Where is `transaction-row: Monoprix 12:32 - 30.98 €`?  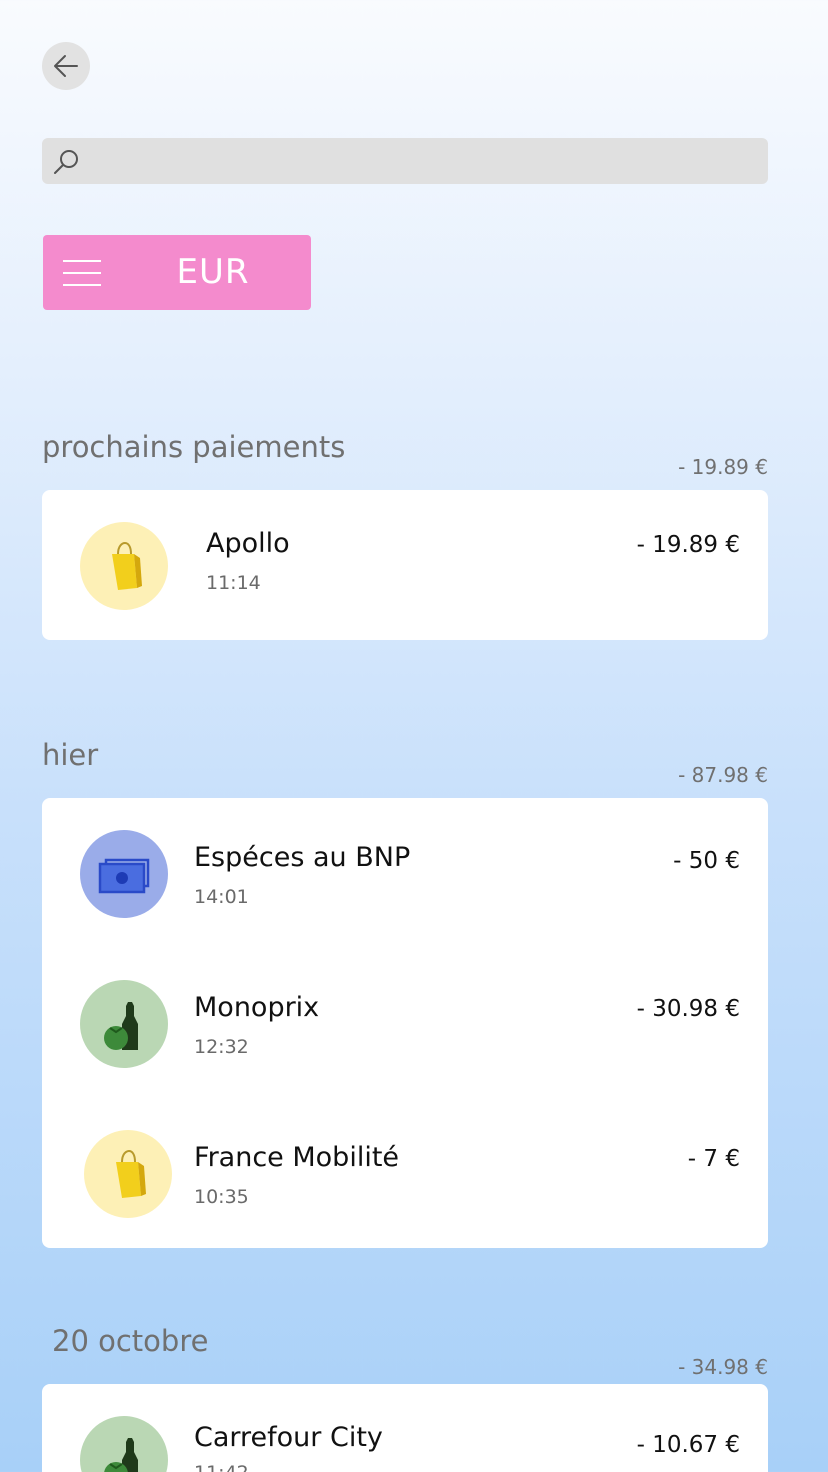 transaction-row: Monoprix 12:32 - 30.98 € is located at coordinates (405, 1023).